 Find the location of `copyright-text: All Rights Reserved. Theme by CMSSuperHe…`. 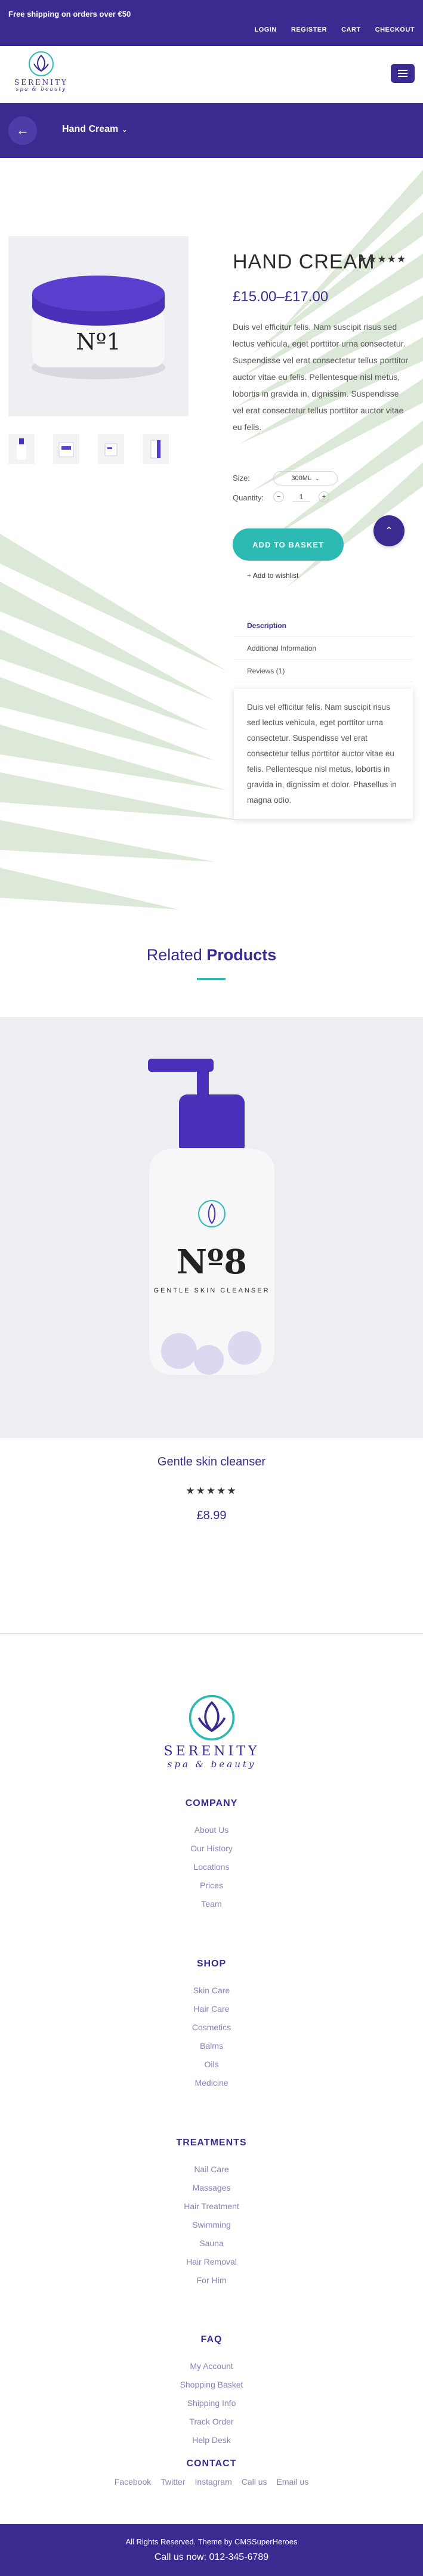

copyright-text: All Rights Reserved. Theme by CMSSuperHe… is located at coordinates (211, 2541).